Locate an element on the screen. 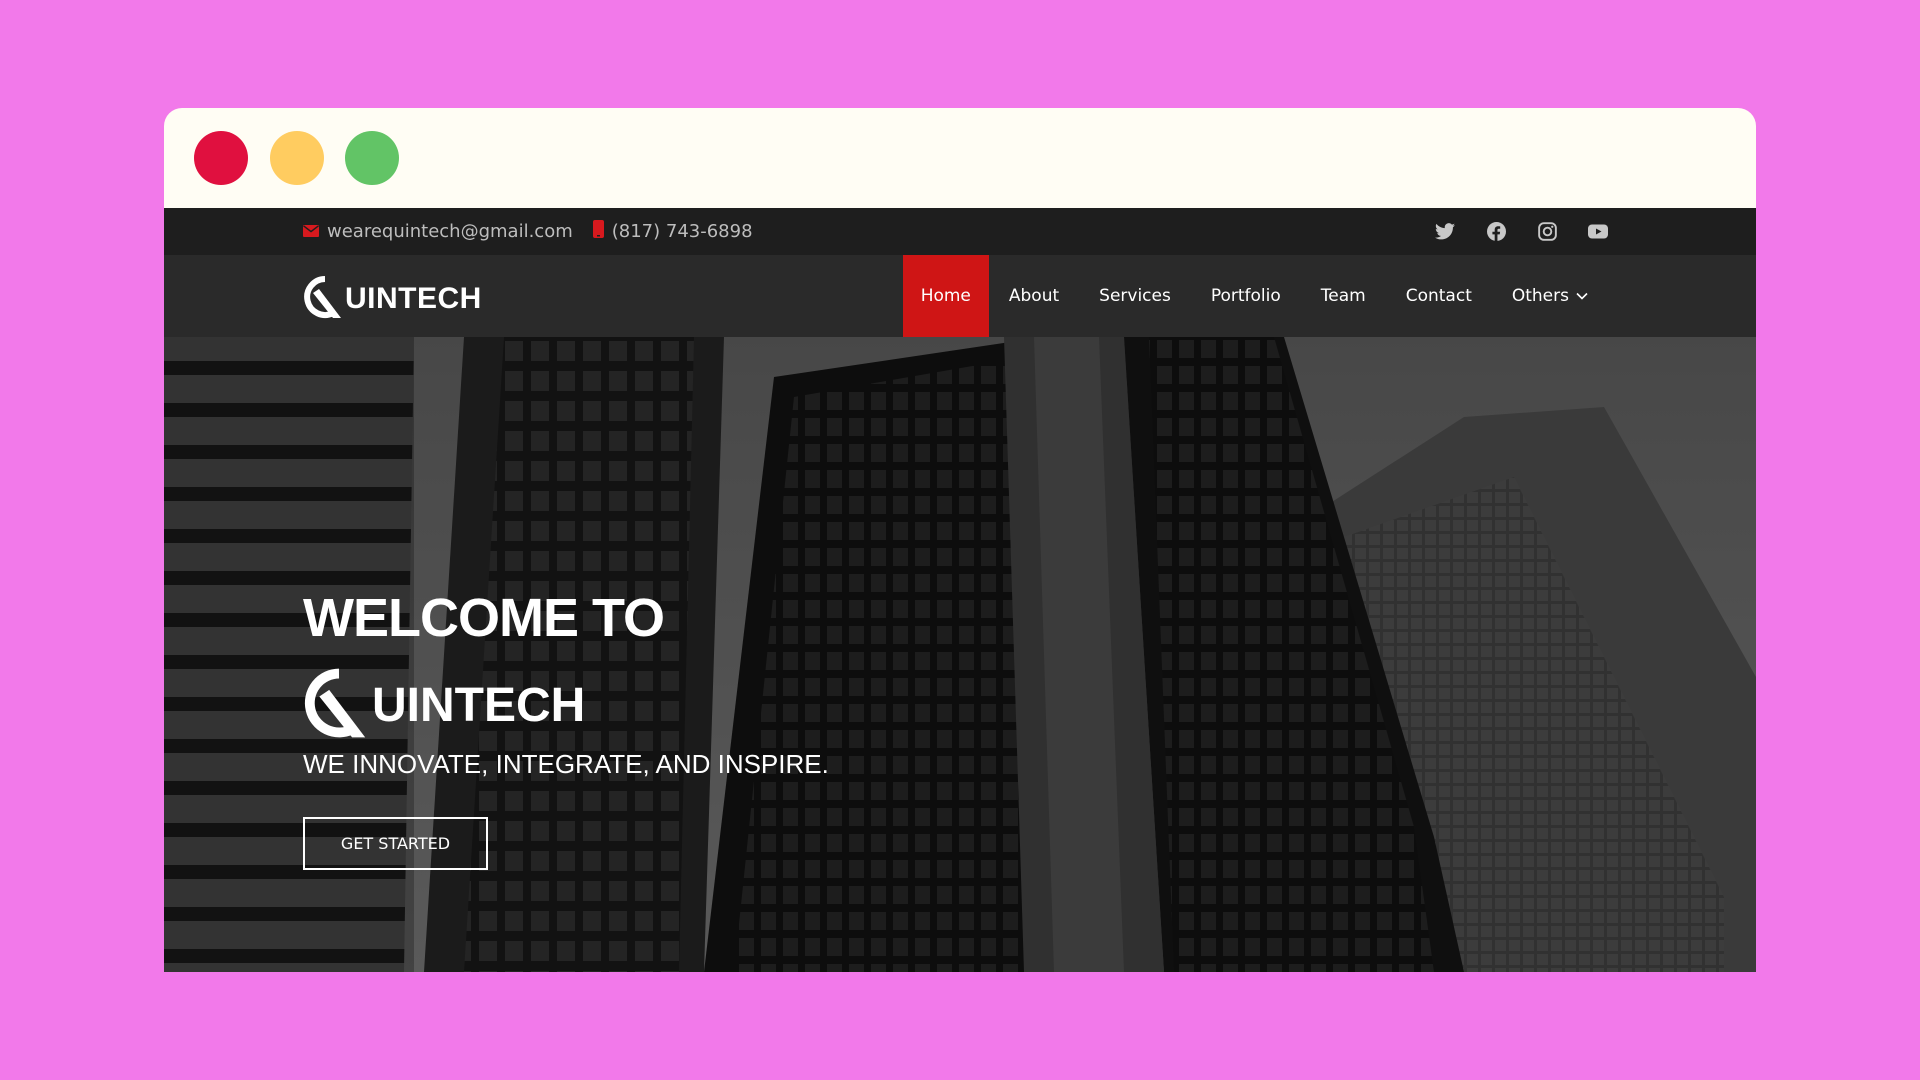  phone-icon is located at coordinates (598, 231).